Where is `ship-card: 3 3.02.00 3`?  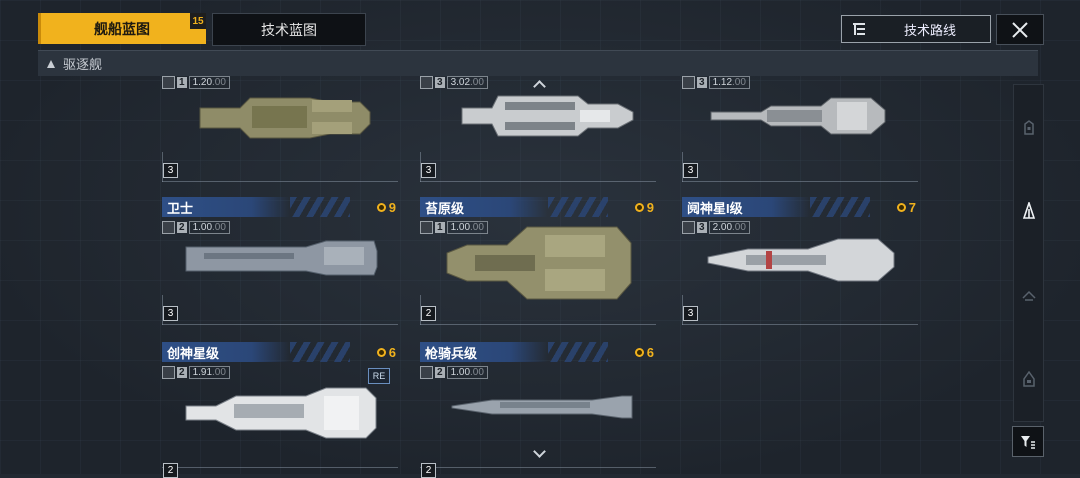
ship-card: 3 3.02.00 3 is located at coordinates (538, 127).